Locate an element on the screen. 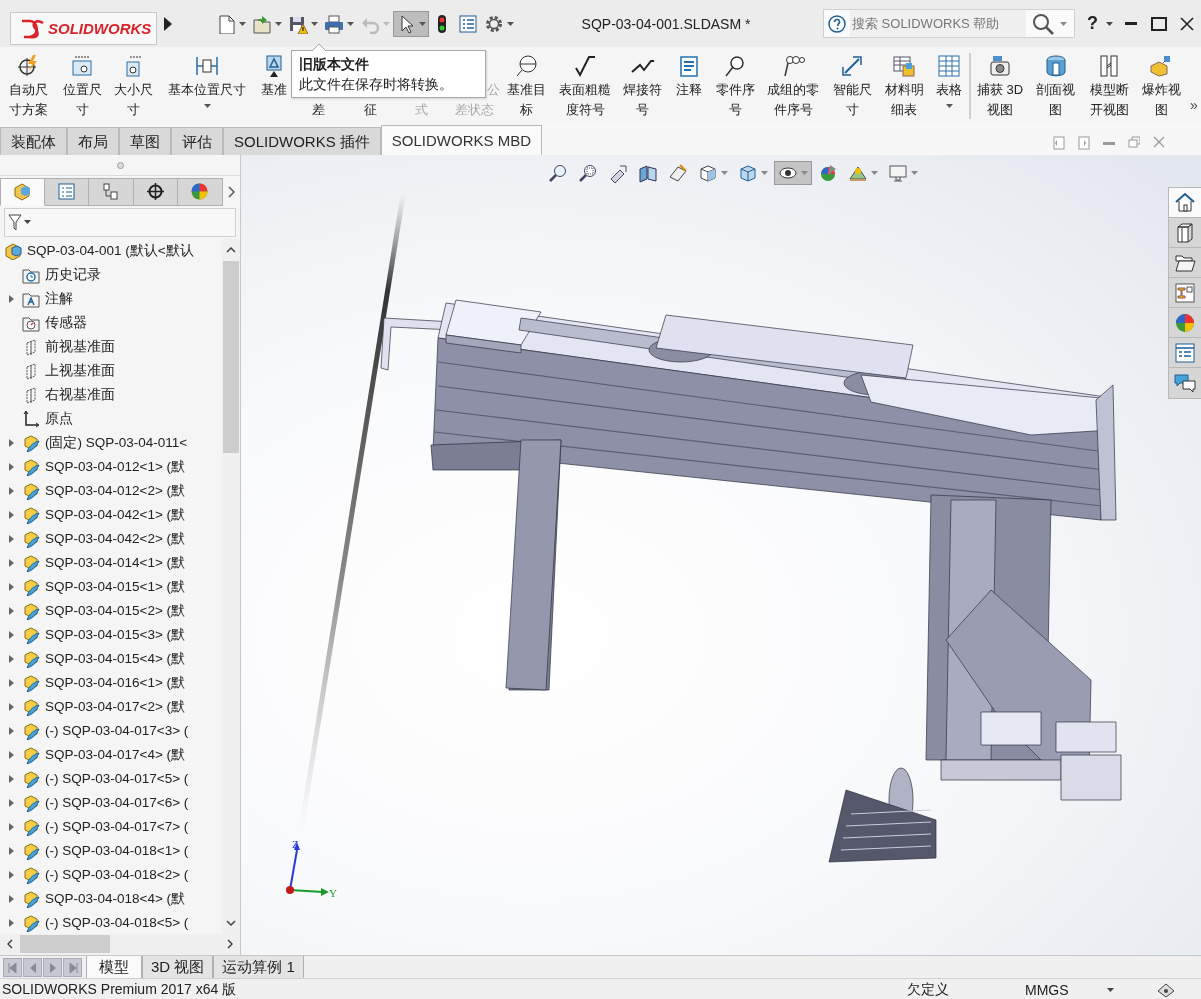  window-title: SQP-03-04-001.SLDASM * is located at coordinates (666, 23).